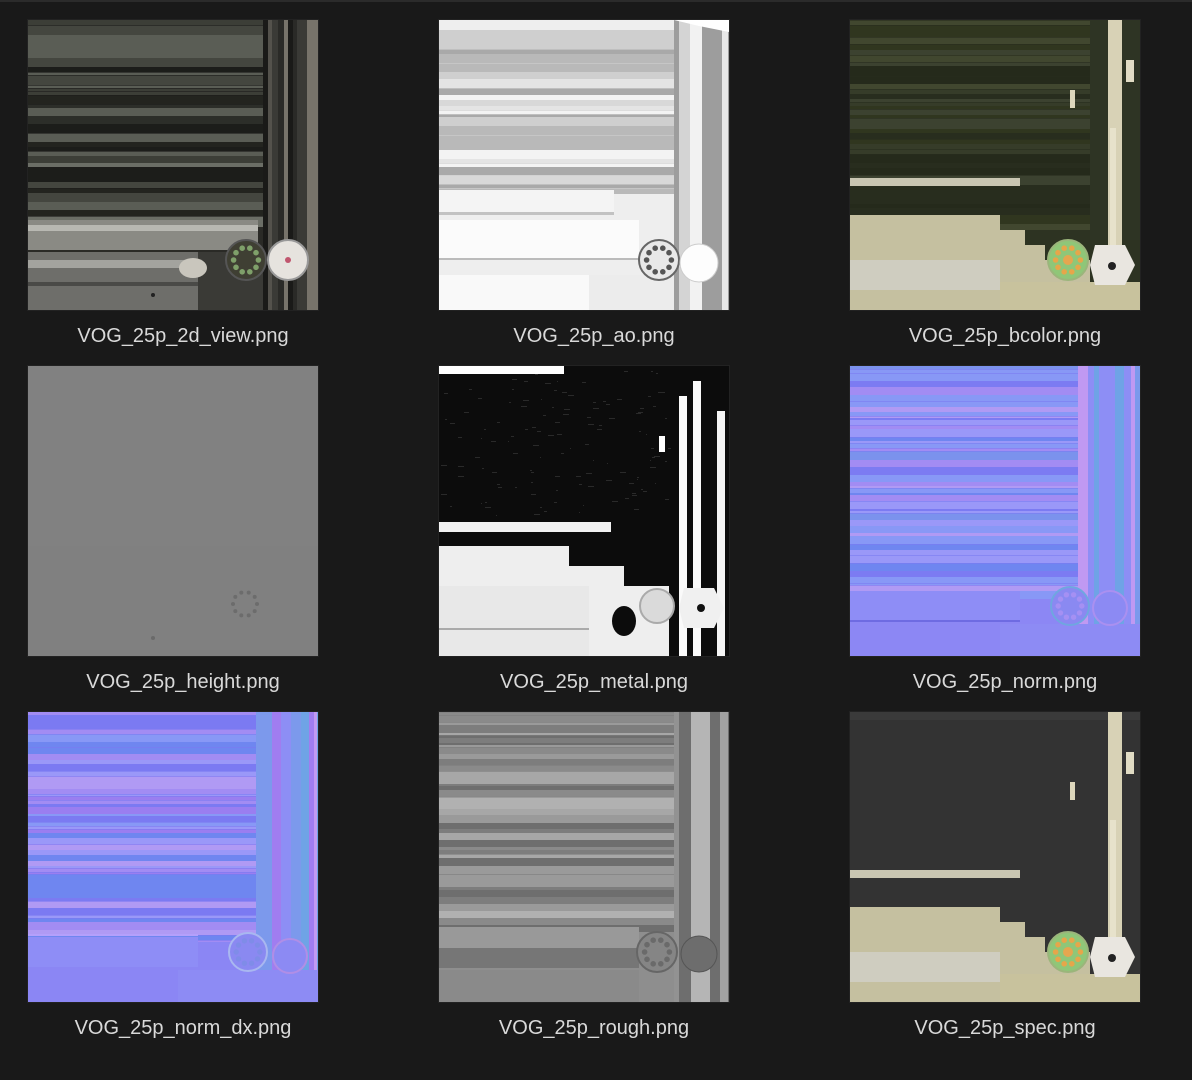 Image resolution: width=1192 pixels, height=1080 pixels. Describe the element at coordinates (594, 336) in the screenshot. I see `file-name-label: VOG_25p_ao.png` at that location.